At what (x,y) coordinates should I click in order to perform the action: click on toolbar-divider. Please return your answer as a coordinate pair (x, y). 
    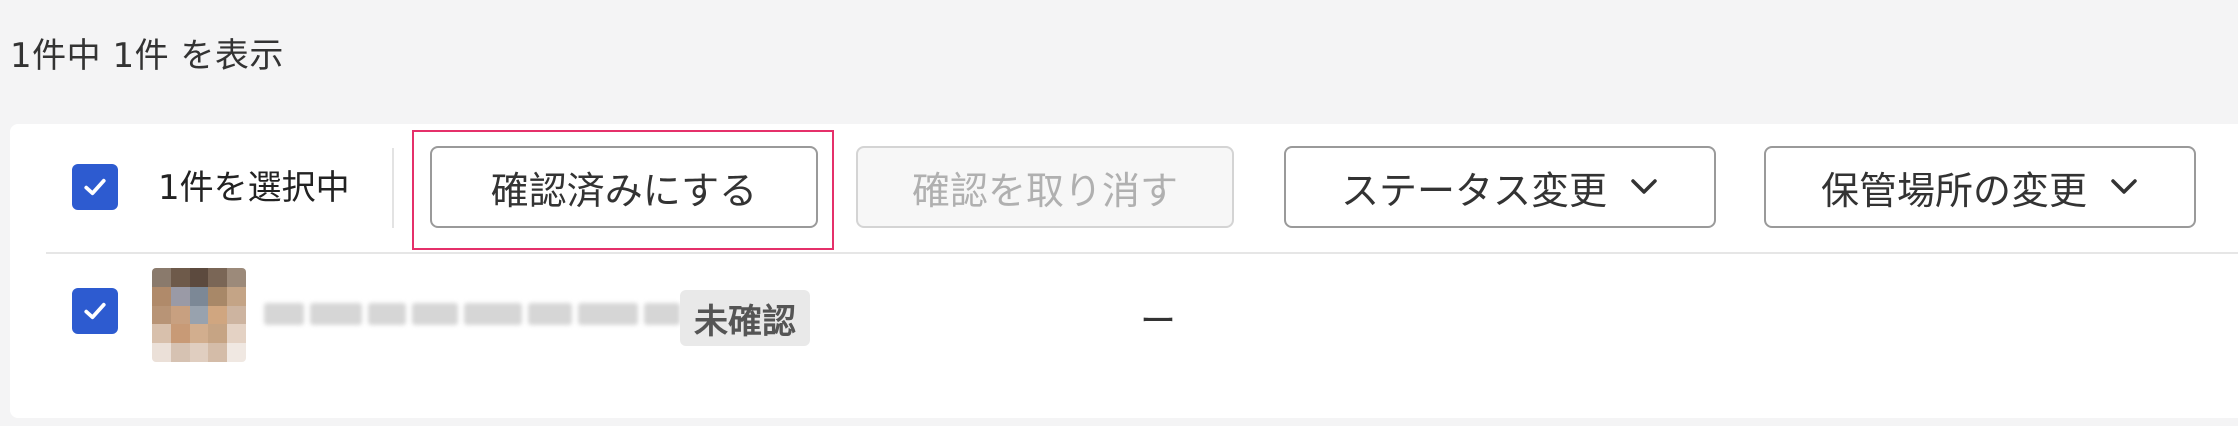
    Looking at the image, I should click on (393, 188).